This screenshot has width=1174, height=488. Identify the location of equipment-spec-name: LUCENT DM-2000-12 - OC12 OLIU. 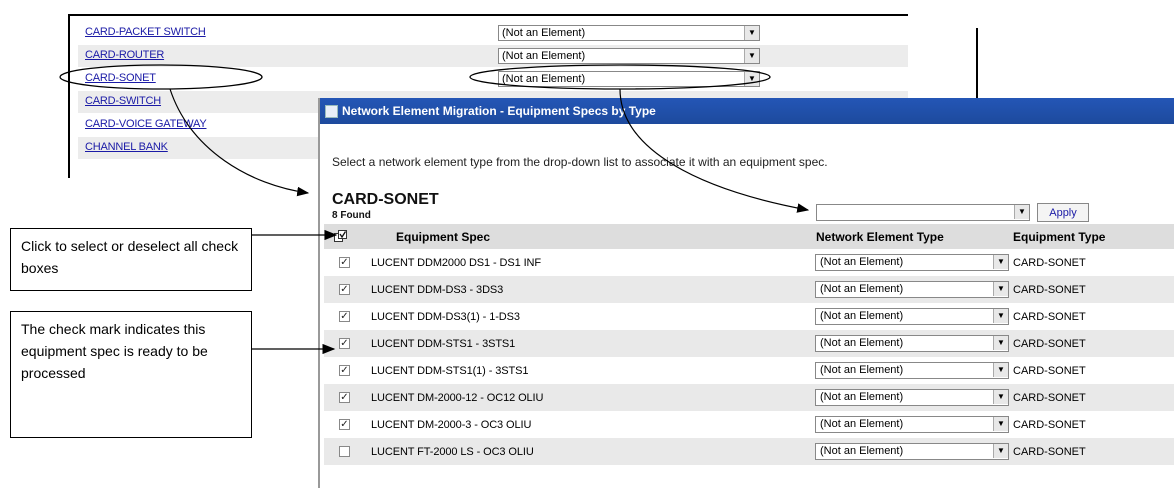
(457, 398).